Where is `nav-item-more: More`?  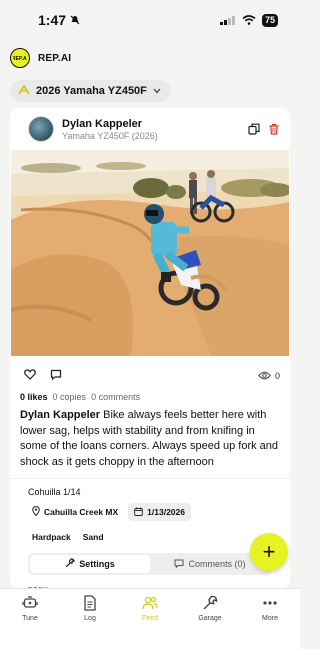 nav-item-more: More is located at coordinates (270, 622).